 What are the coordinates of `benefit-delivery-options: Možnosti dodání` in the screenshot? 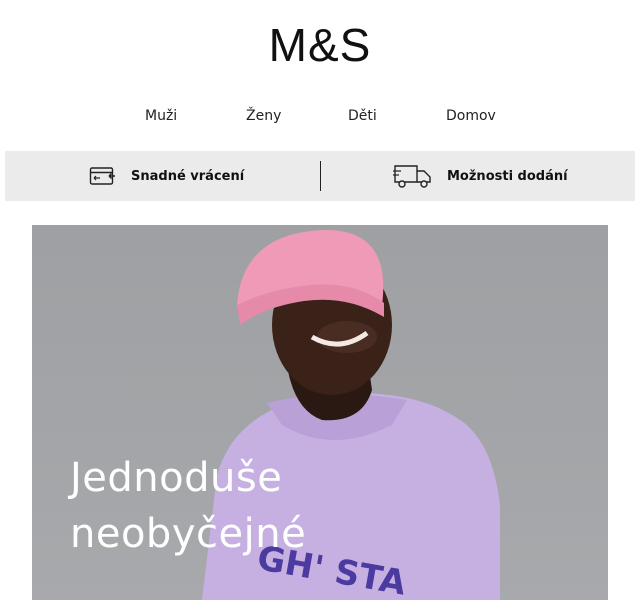 It's located at (480, 176).